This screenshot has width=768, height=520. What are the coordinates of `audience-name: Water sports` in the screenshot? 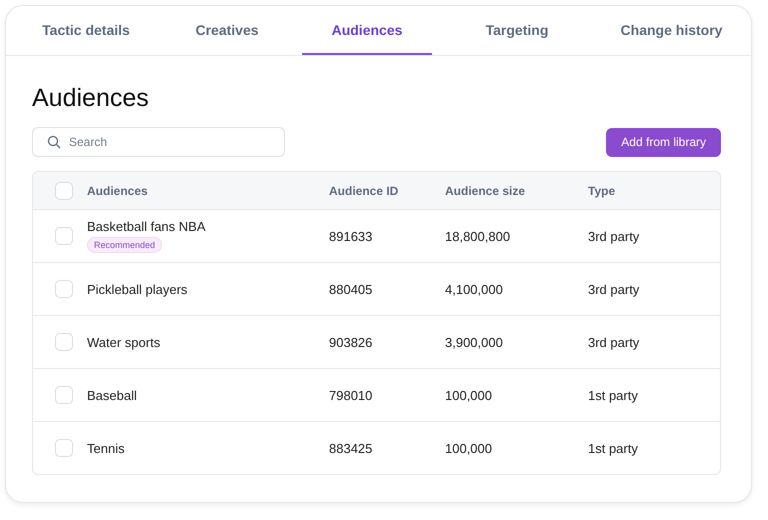 It's located at (123, 342).